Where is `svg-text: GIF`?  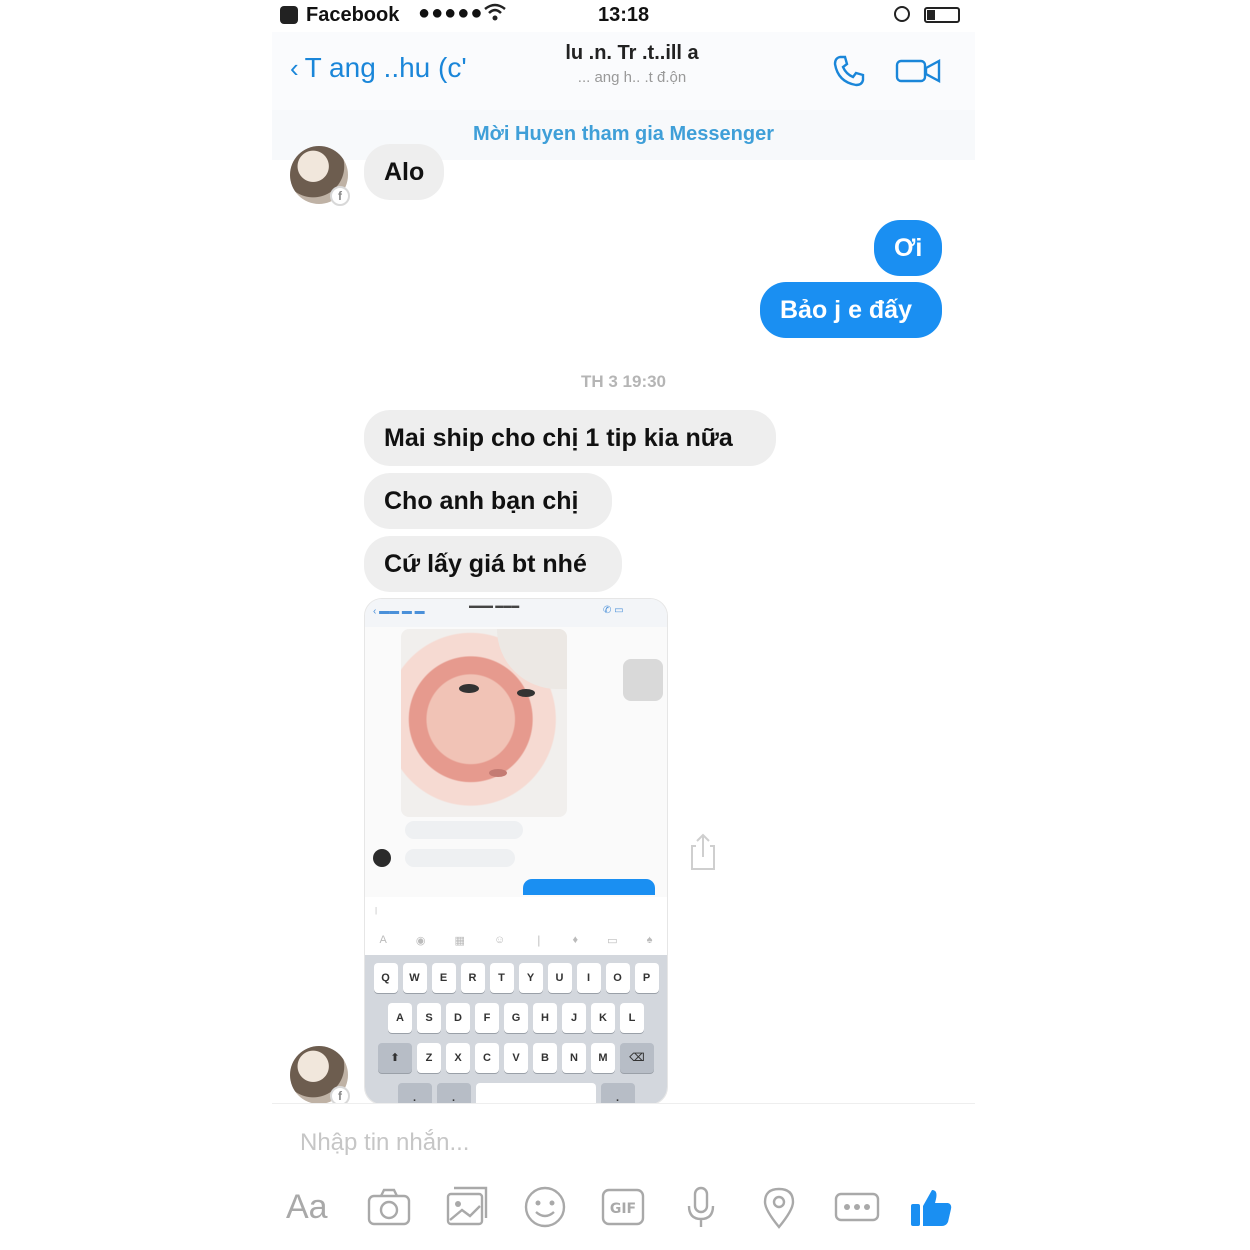
svg-text: GIF is located at coordinates (623, 1209).